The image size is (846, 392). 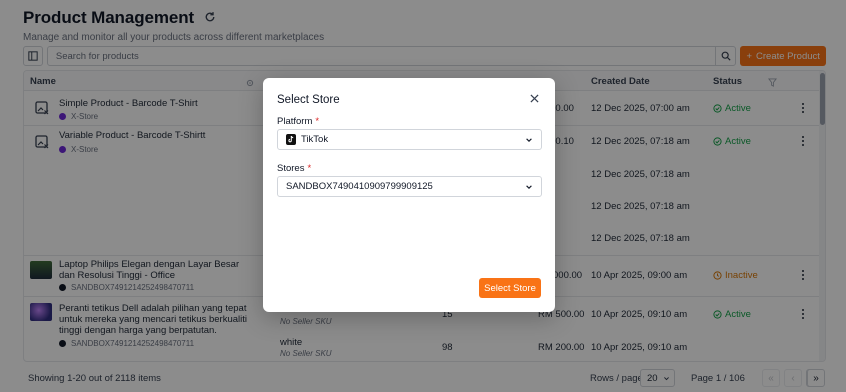 I want to click on close-icon, so click(x=534, y=98).